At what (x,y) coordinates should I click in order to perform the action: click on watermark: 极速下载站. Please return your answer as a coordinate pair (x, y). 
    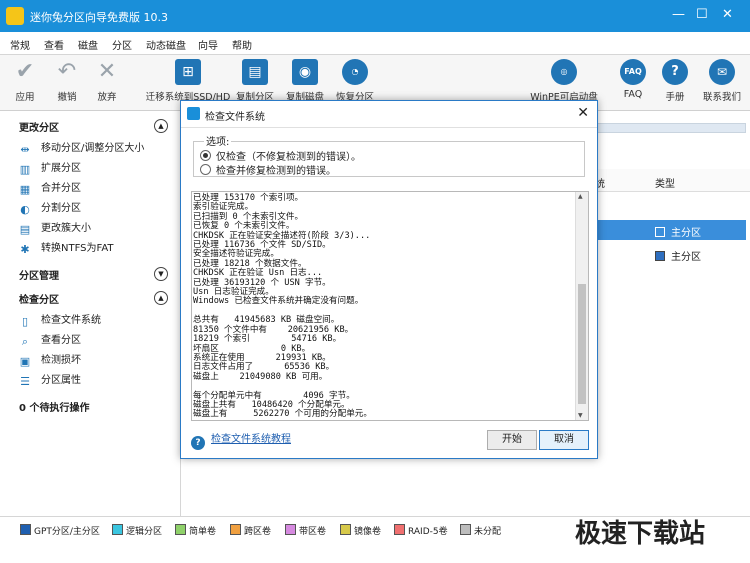
    Looking at the image, I should click on (640, 534).